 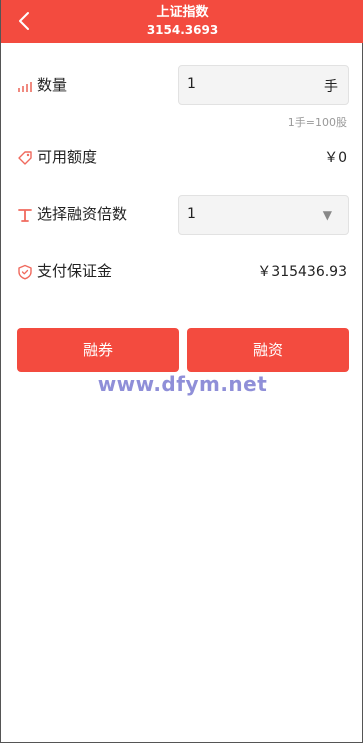 What do you see at coordinates (268, 350) in the screenshot?
I see `margin-buy-button: 融资` at bounding box center [268, 350].